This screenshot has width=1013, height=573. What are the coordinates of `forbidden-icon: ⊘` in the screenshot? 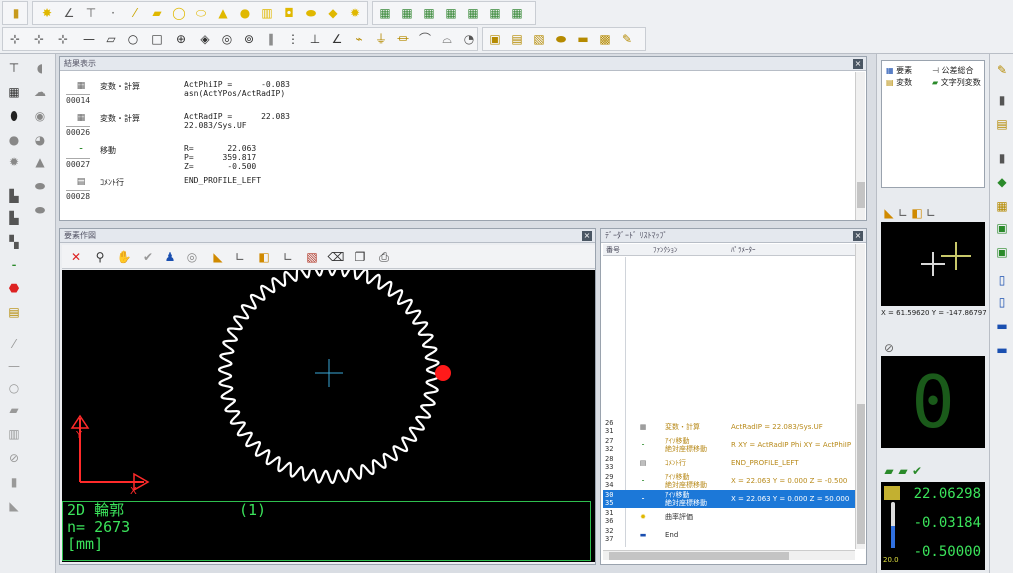 It's located at (889, 348).